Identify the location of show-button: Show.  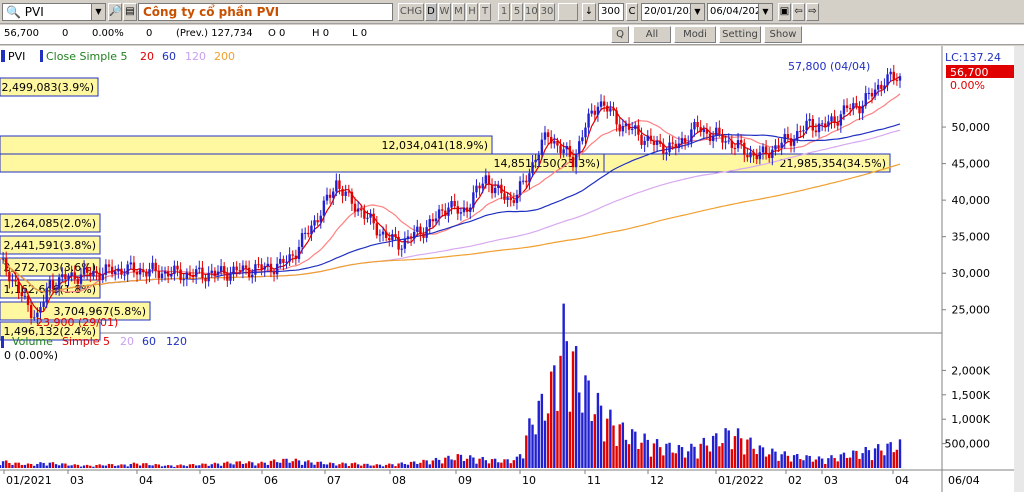
(783, 34).